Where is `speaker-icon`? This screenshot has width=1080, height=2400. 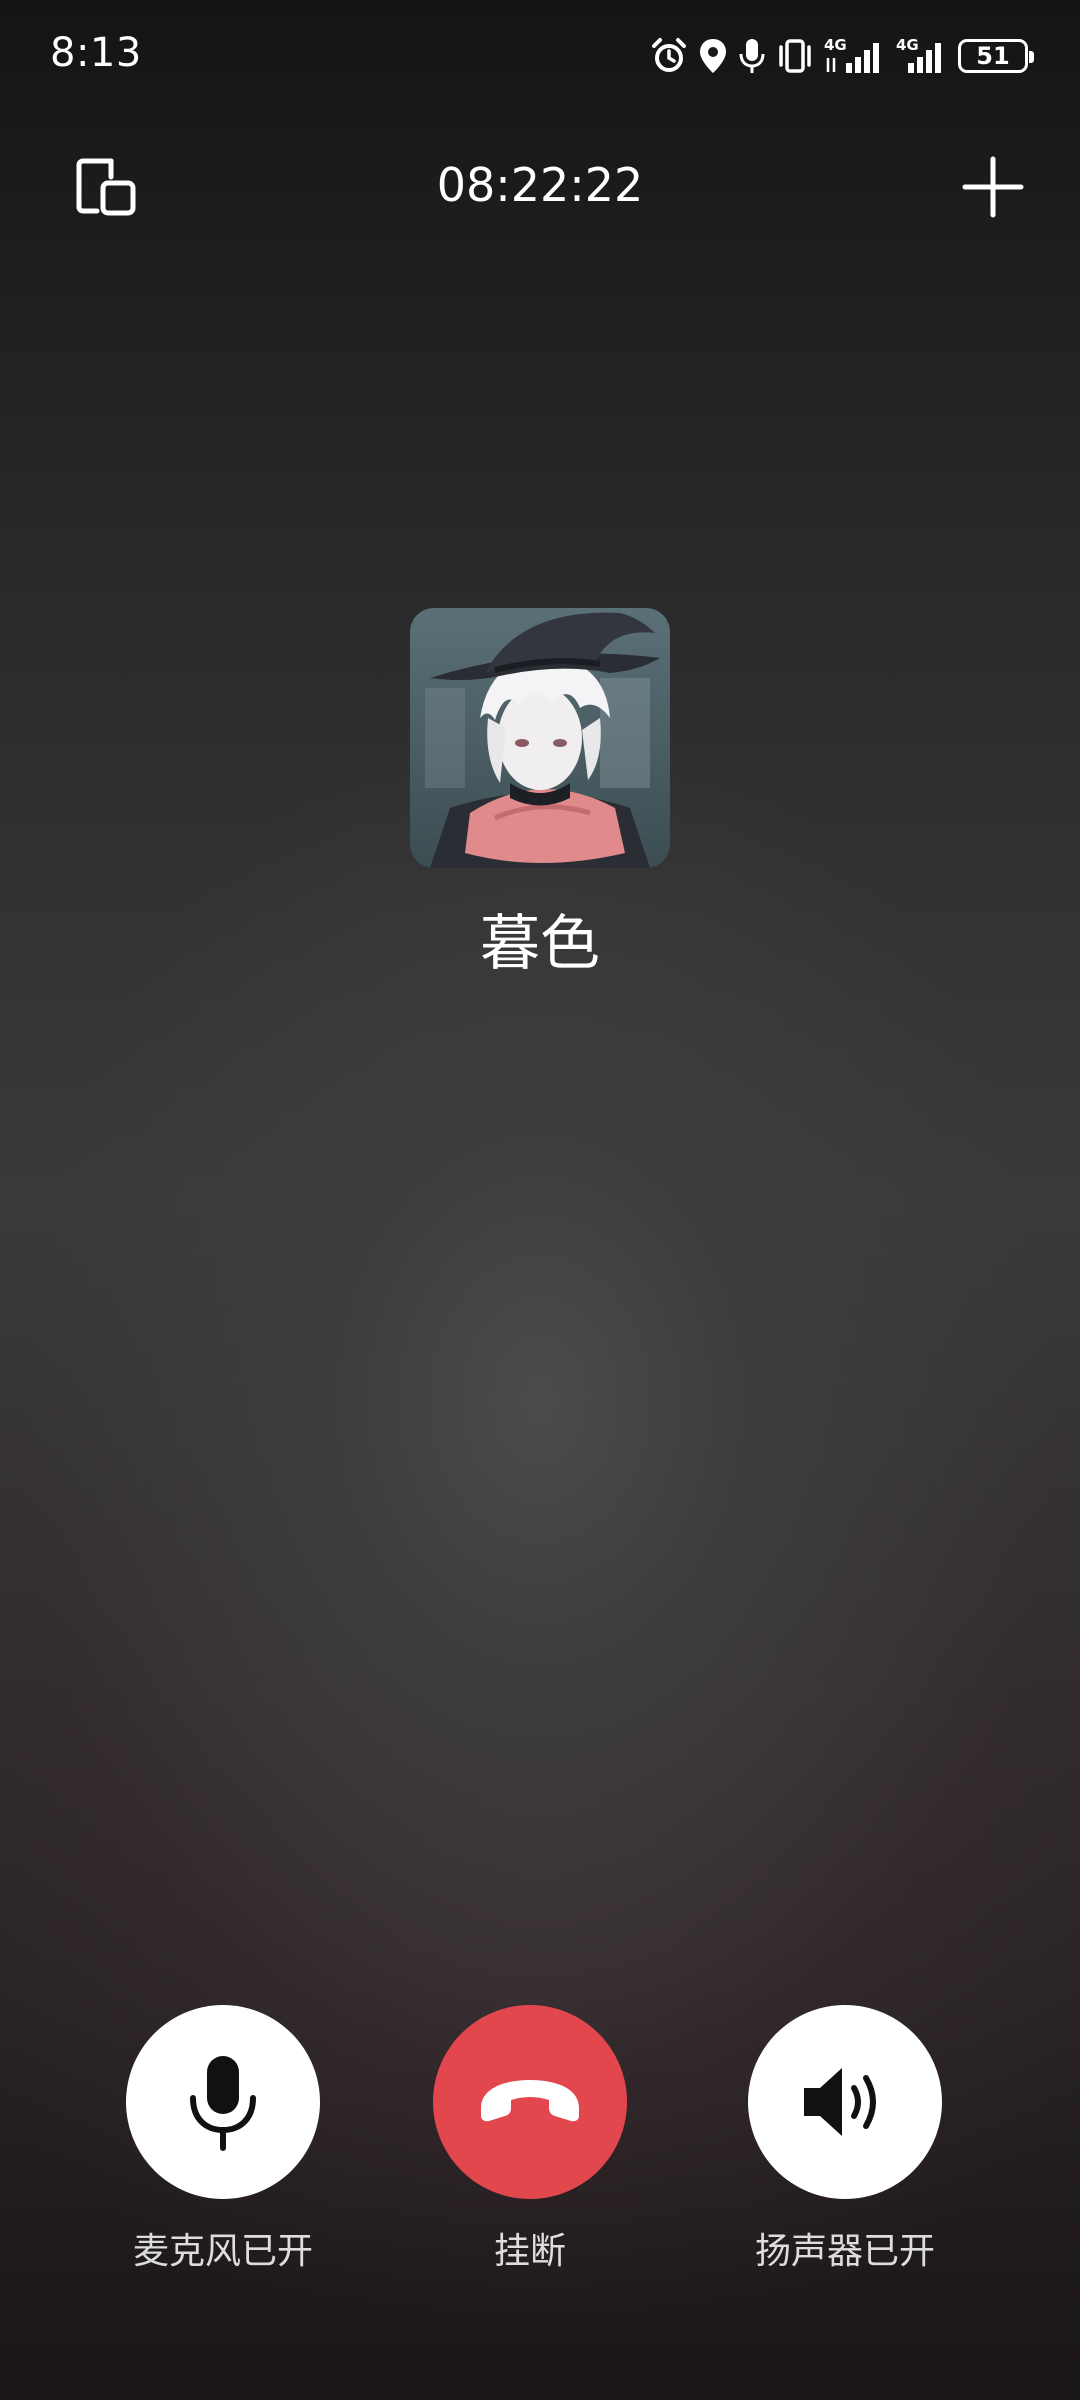
speaker-icon is located at coordinates (840, 2102).